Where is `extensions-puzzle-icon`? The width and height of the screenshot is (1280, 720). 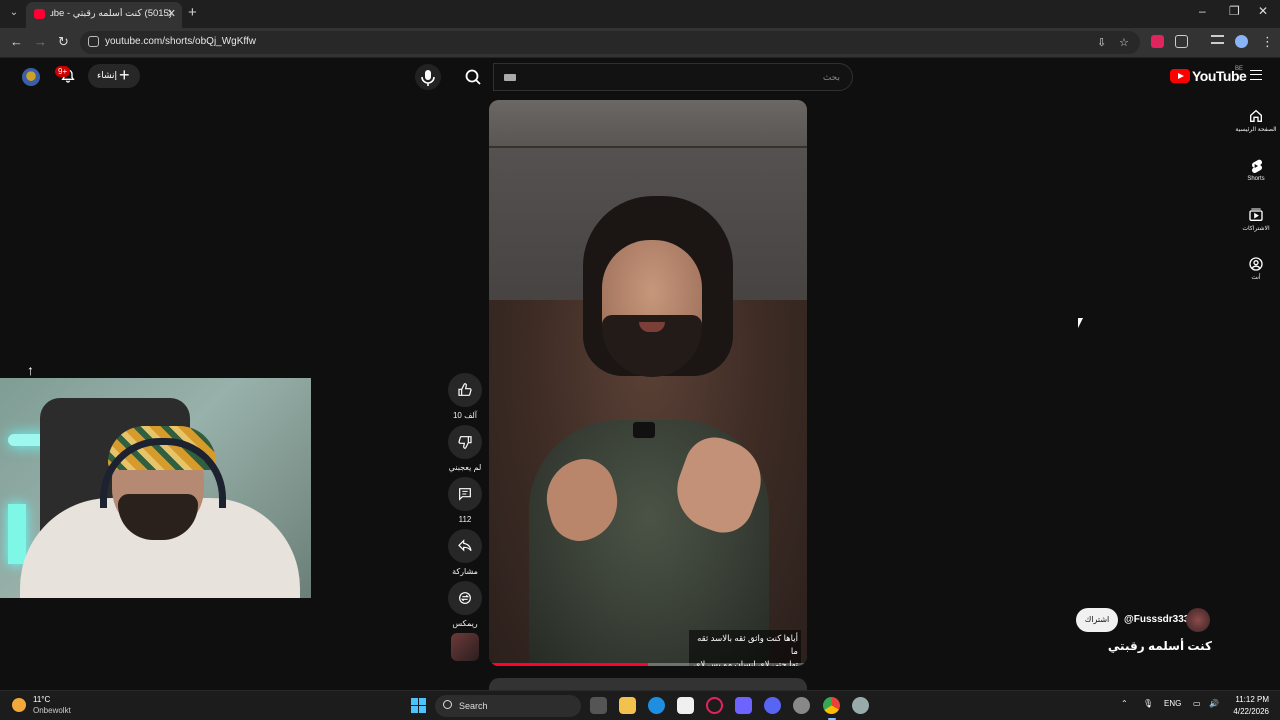
extensions-puzzle-icon is located at coordinates (1181, 41).